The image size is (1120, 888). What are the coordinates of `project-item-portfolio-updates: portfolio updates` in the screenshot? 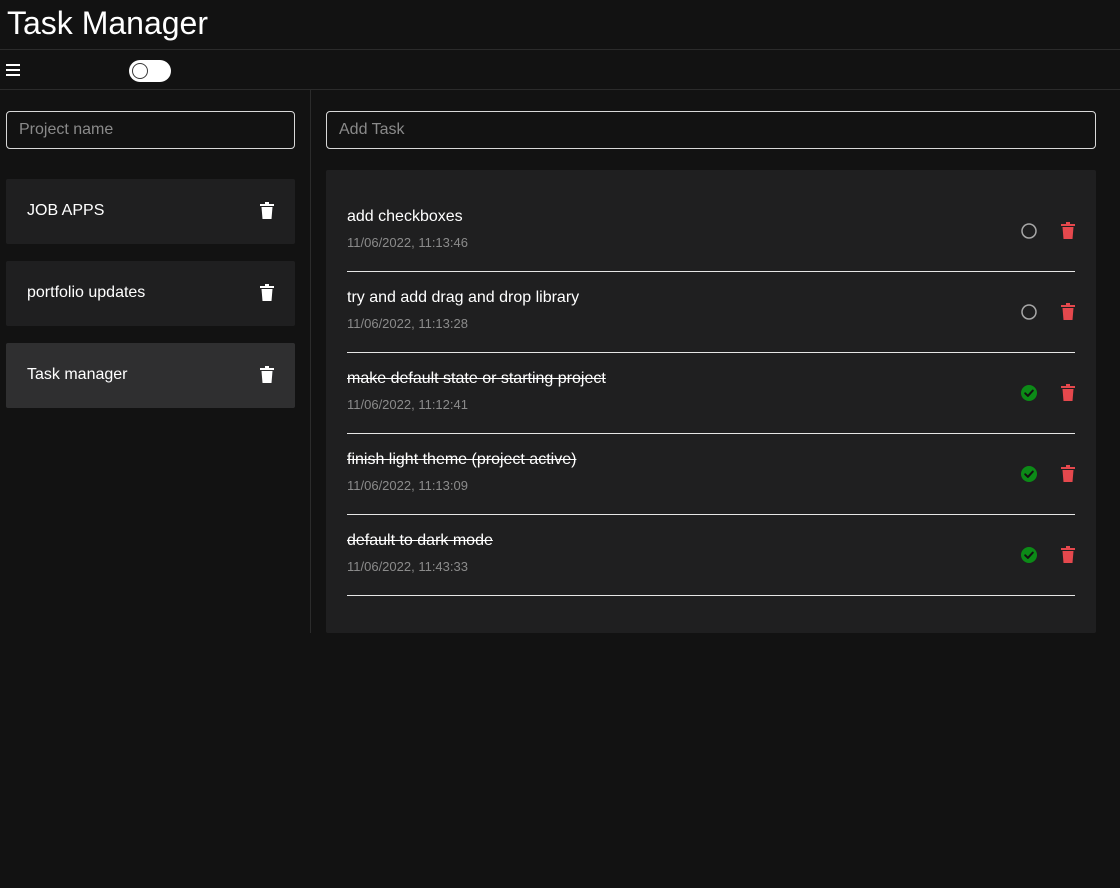 It's located at (150, 293).